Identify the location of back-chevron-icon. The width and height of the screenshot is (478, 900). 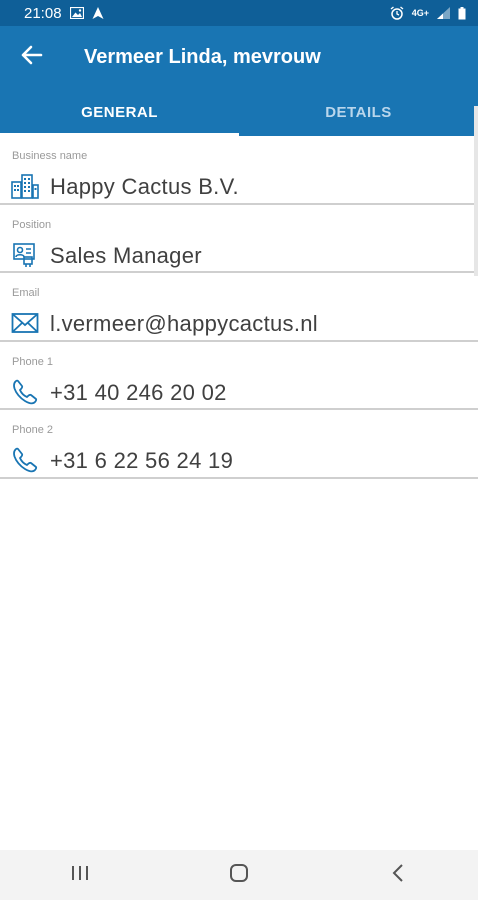
(398, 875).